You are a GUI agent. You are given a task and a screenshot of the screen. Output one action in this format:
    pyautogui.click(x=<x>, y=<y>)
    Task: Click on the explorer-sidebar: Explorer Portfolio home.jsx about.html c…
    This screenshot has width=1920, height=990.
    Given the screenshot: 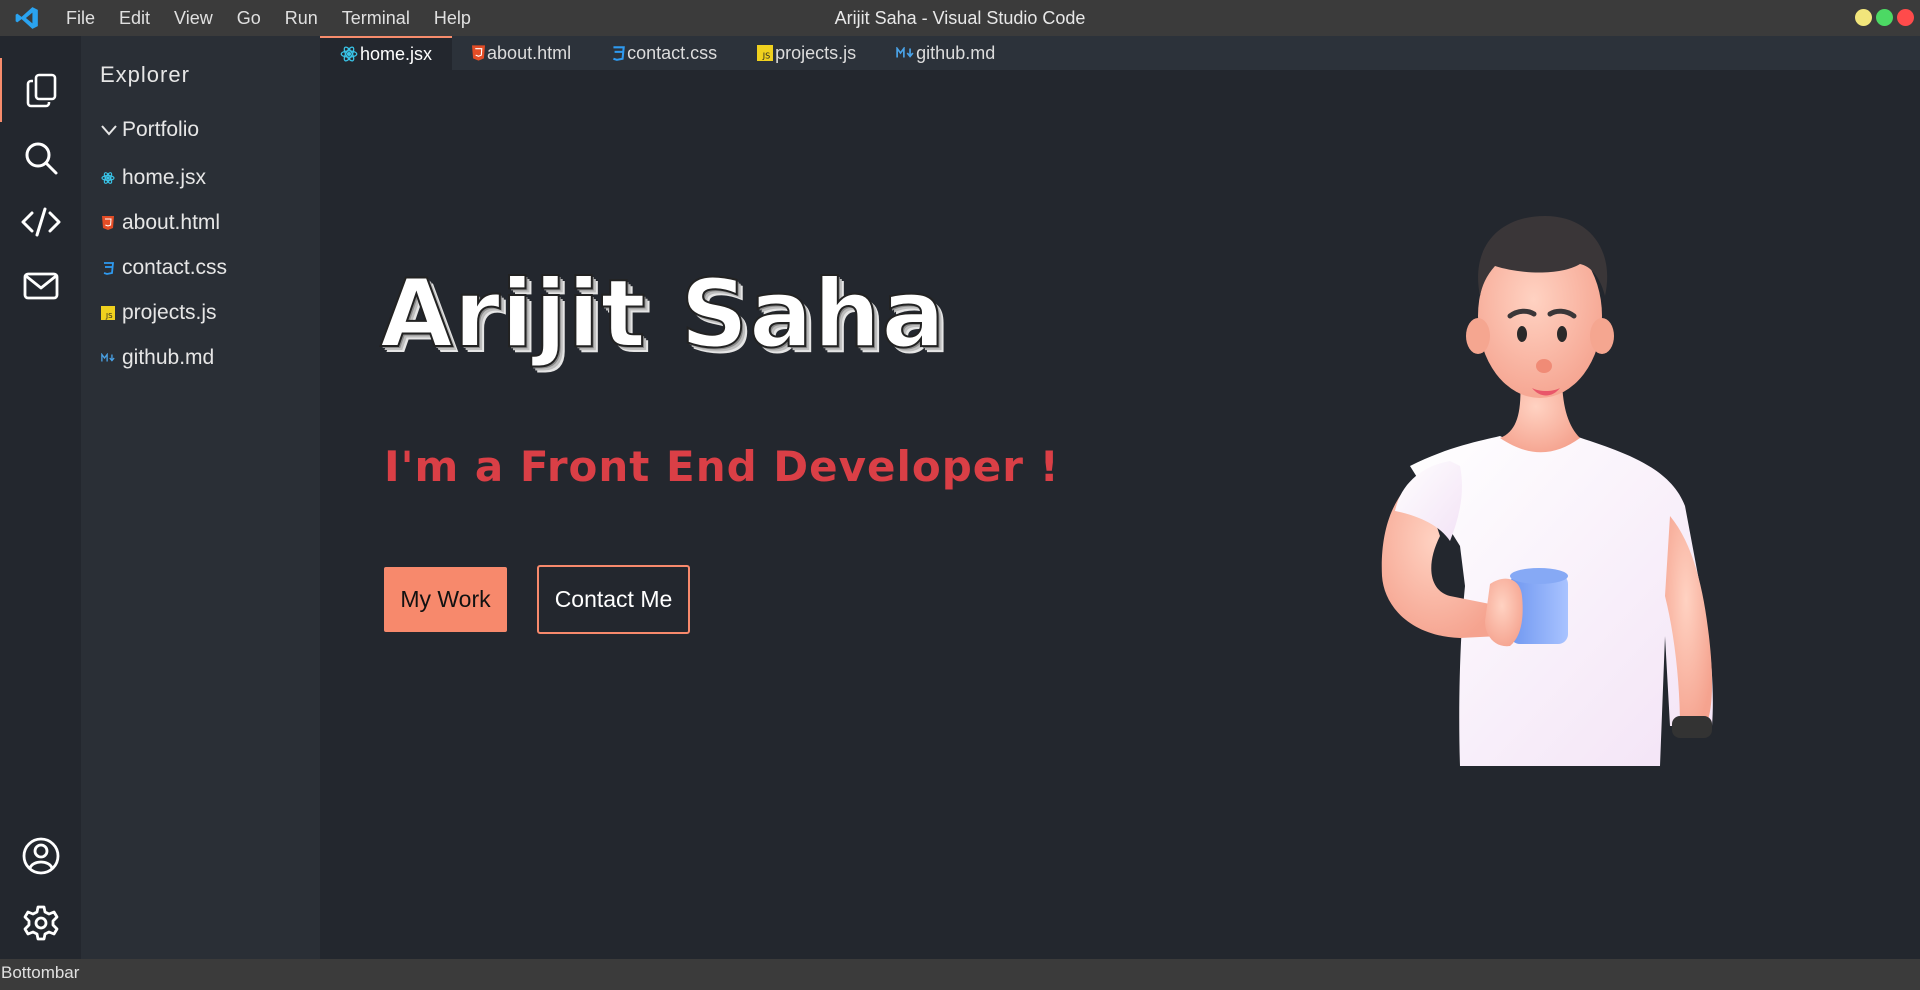 What is the action you would take?
    pyautogui.click(x=200, y=497)
    